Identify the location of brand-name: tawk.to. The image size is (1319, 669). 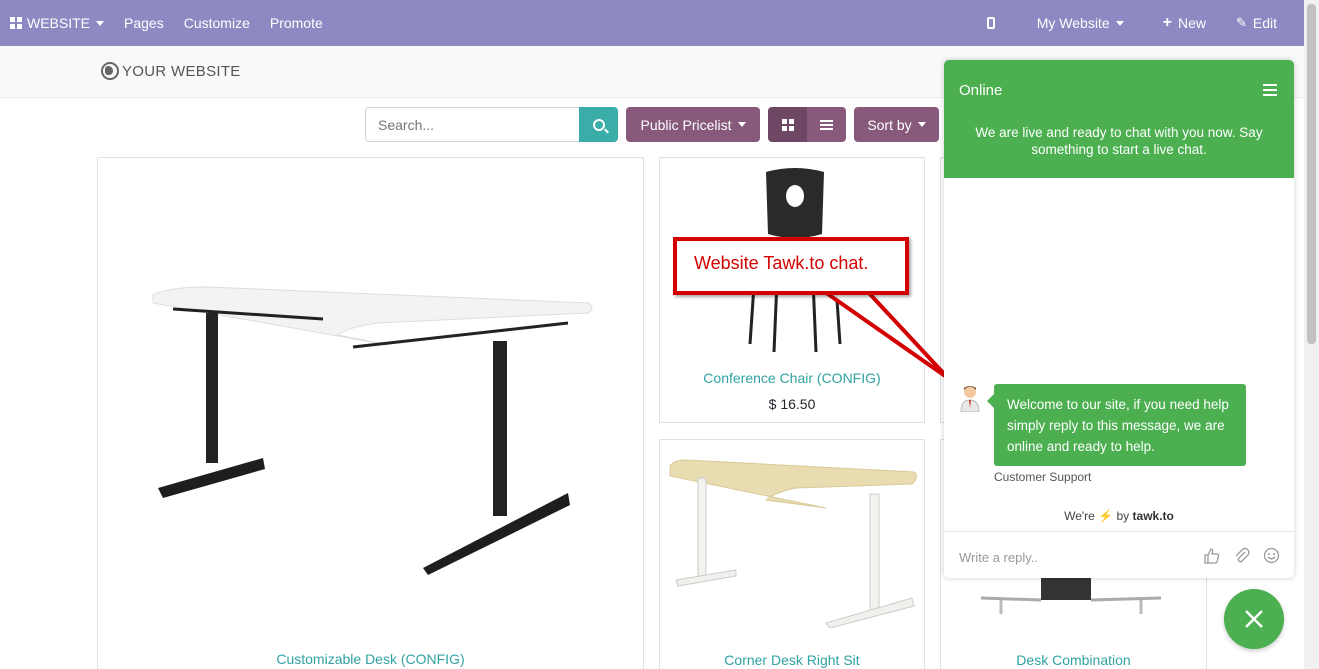
(1153, 516).